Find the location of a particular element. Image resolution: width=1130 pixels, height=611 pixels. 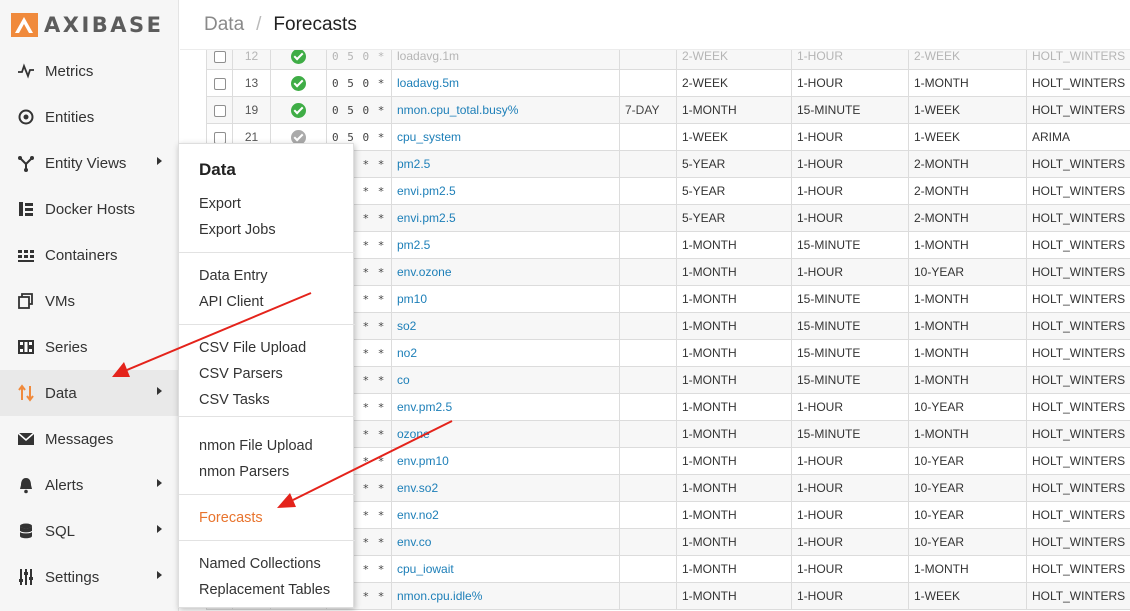

horizon-cell: 2-WEEK is located at coordinates (967, 60).